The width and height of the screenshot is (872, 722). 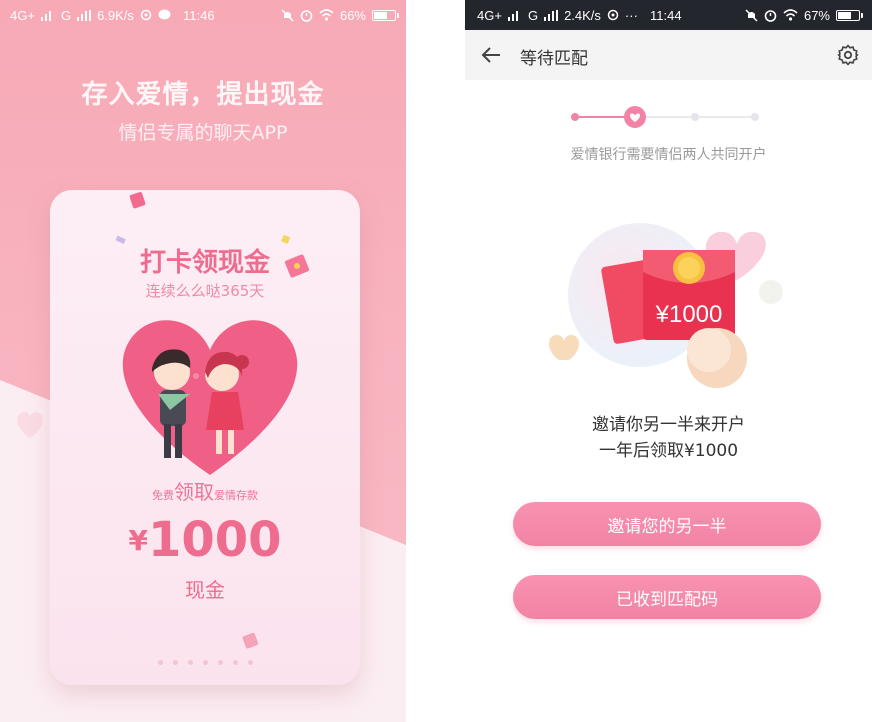 What do you see at coordinates (138, 540) in the screenshot?
I see `currency-symbol: ¥` at bounding box center [138, 540].